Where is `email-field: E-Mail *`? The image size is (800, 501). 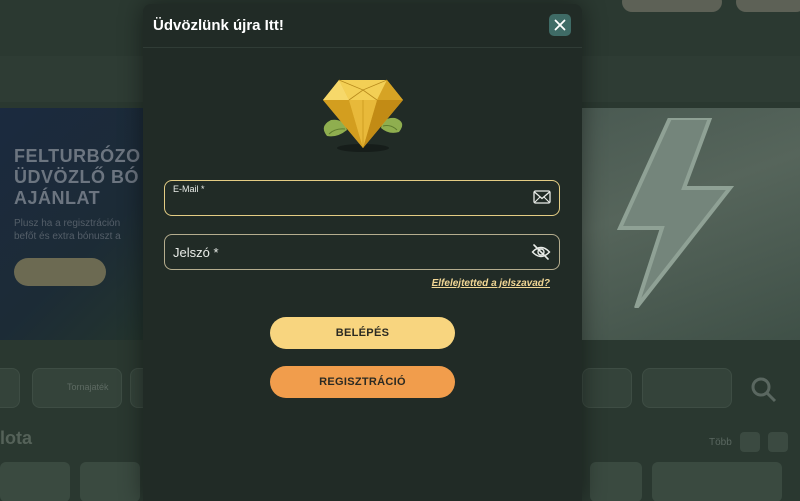 email-field: E-Mail * is located at coordinates (362, 198).